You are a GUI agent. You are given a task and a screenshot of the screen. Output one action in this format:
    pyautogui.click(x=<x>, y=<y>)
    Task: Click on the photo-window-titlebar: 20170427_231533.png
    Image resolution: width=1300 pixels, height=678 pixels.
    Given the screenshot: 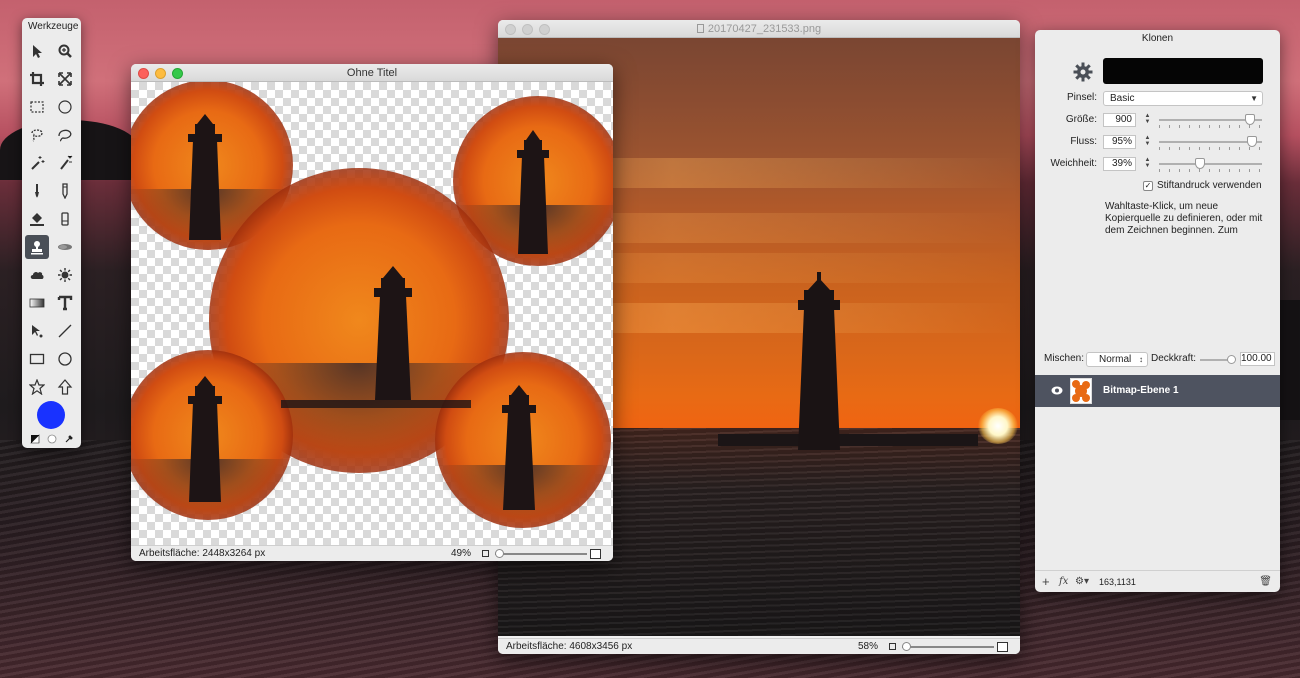 What is the action you would take?
    pyautogui.click(x=759, y=29)
    